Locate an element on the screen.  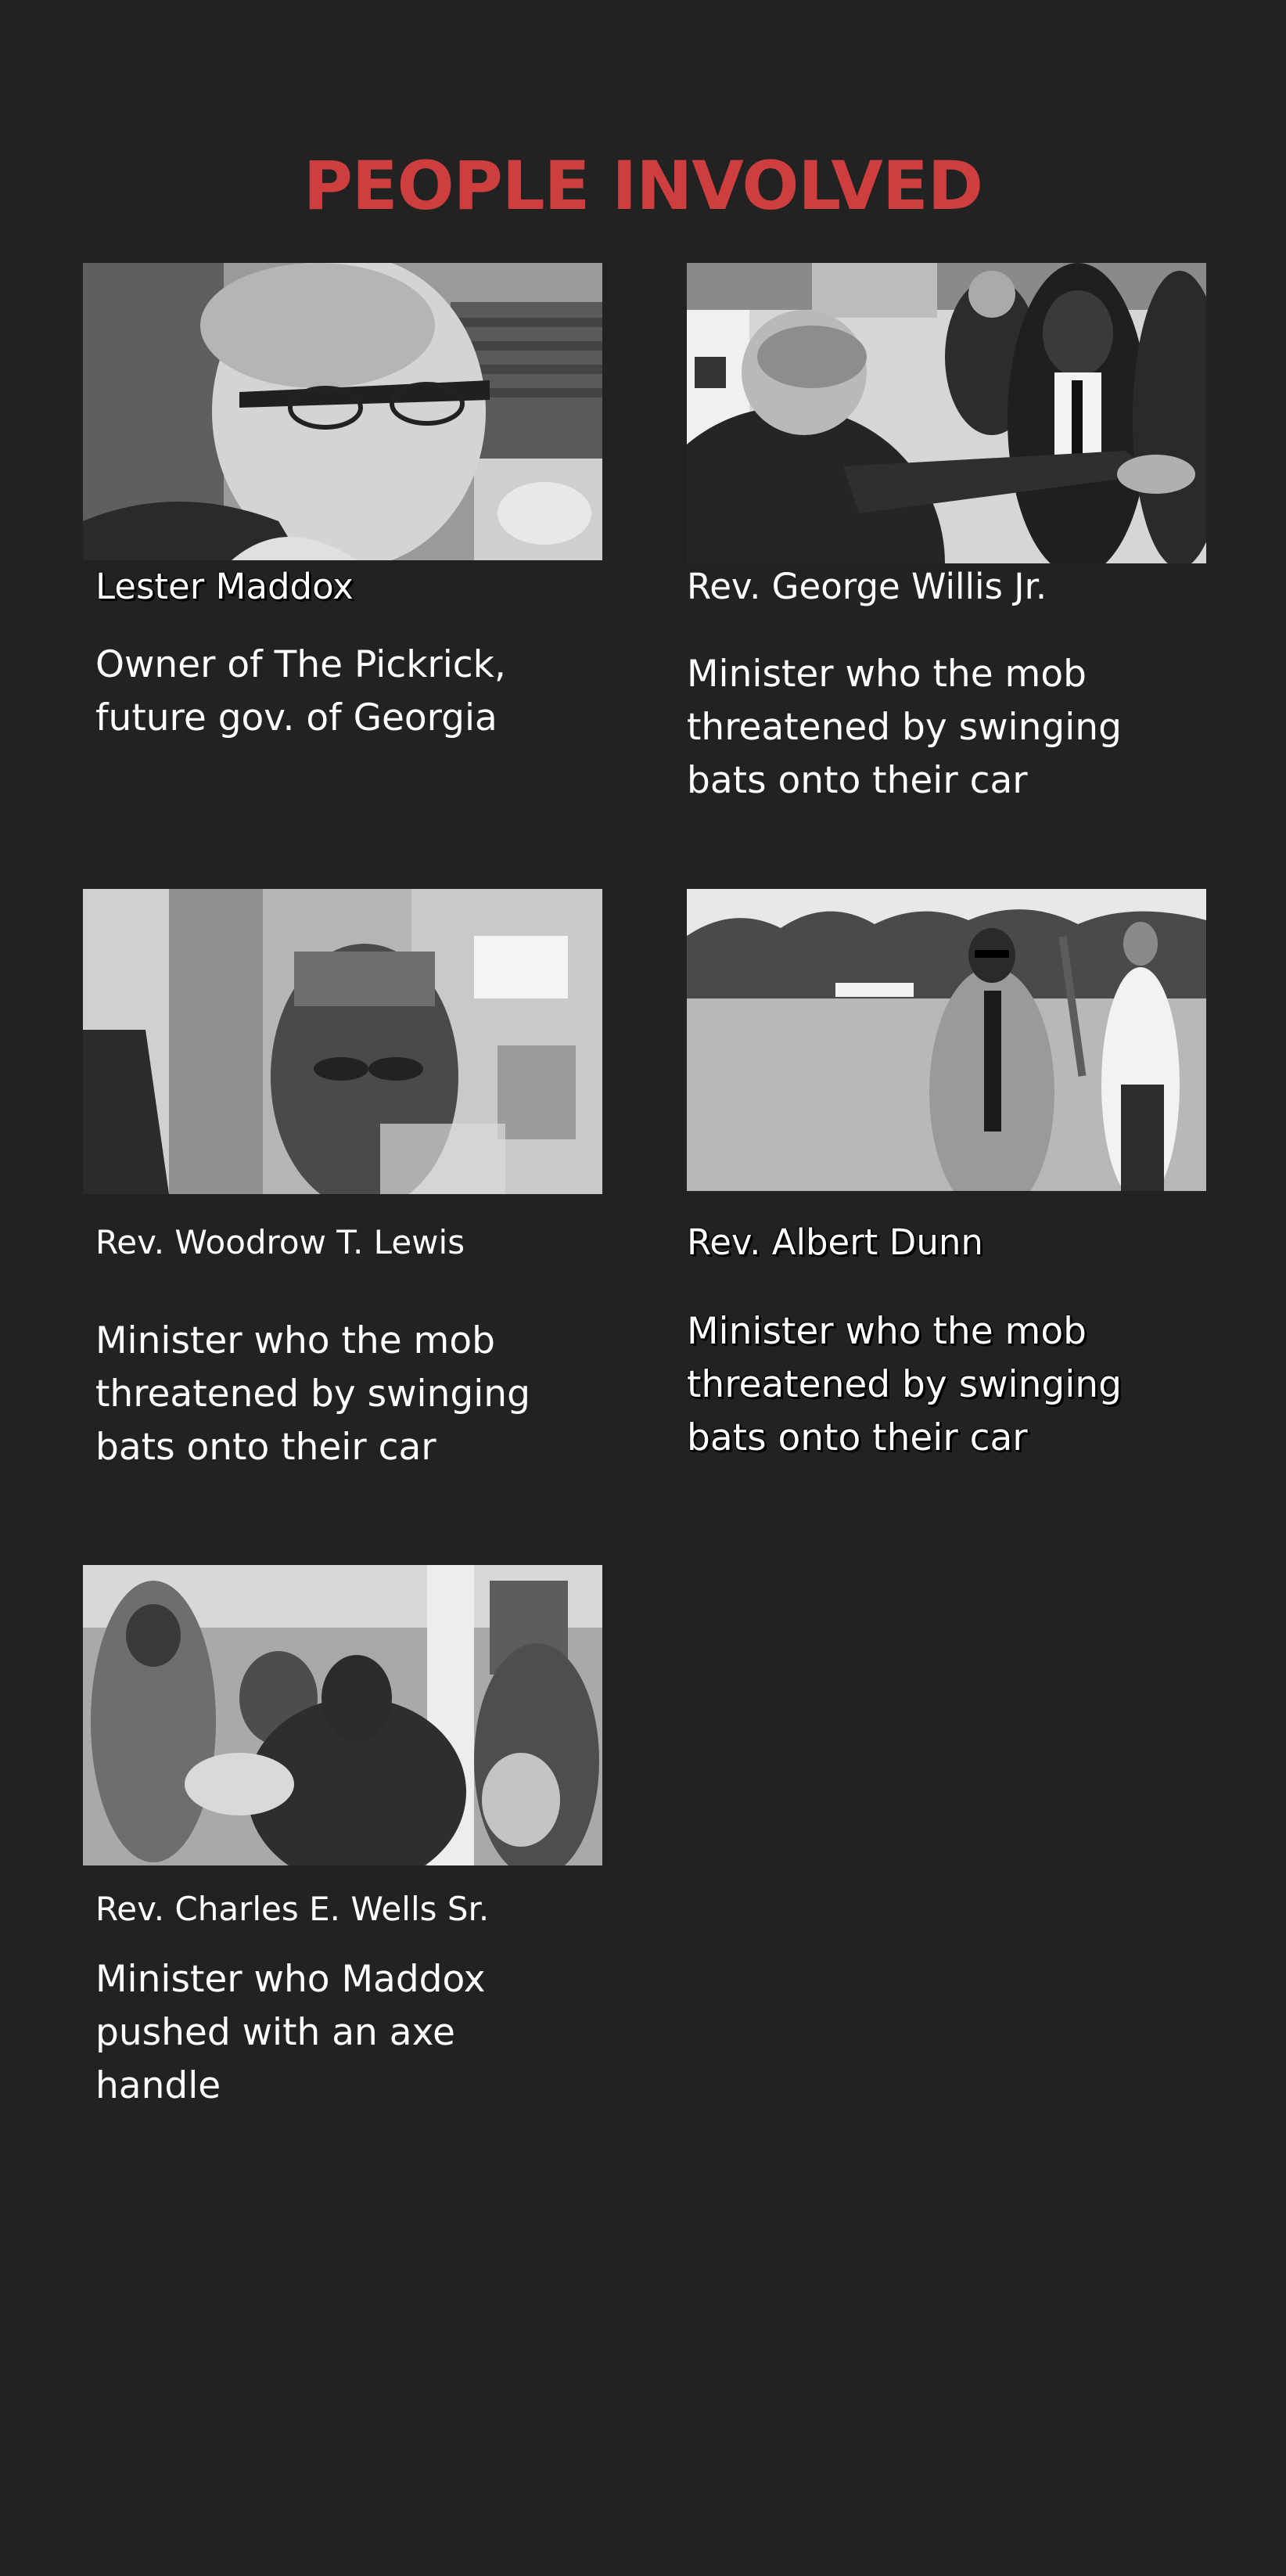
page-title: PEOPLE INVOLVED is located at coordinates (643, 186).